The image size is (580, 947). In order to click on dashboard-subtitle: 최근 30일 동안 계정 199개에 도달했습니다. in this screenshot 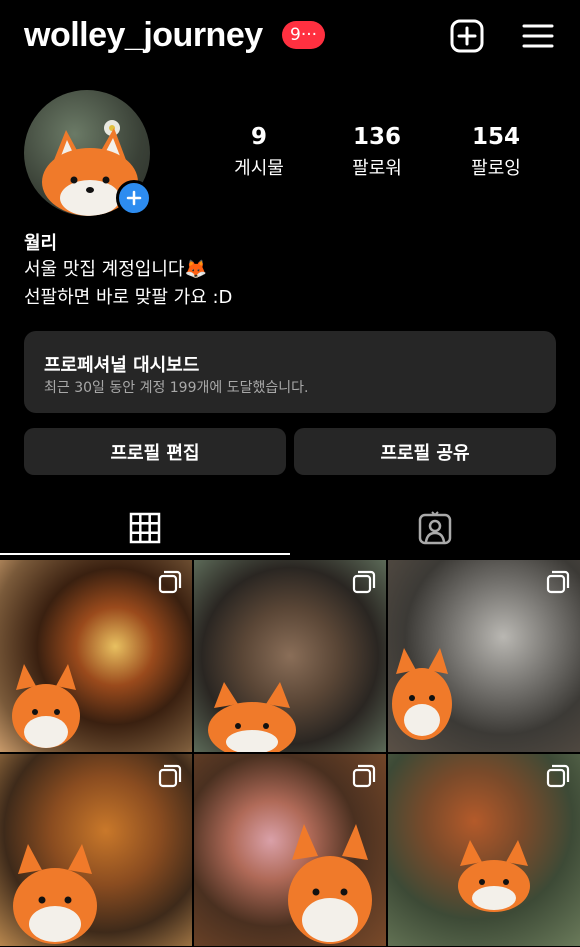, I will do `click(176, 388)`.